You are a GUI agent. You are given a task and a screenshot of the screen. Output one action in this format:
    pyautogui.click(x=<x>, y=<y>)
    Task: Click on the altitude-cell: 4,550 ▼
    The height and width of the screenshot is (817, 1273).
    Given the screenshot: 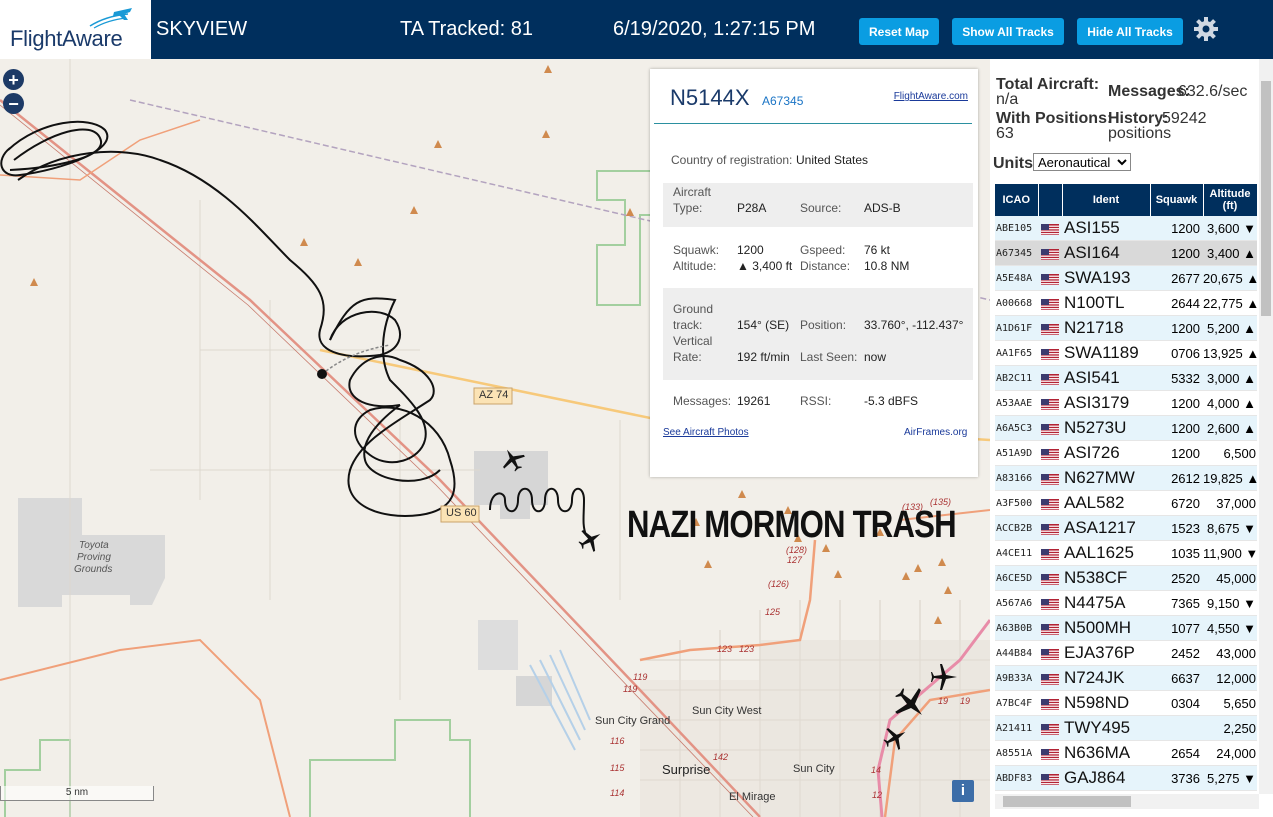 What is the action you would take?
    pyautogui.click(x=1230, y=628)
    